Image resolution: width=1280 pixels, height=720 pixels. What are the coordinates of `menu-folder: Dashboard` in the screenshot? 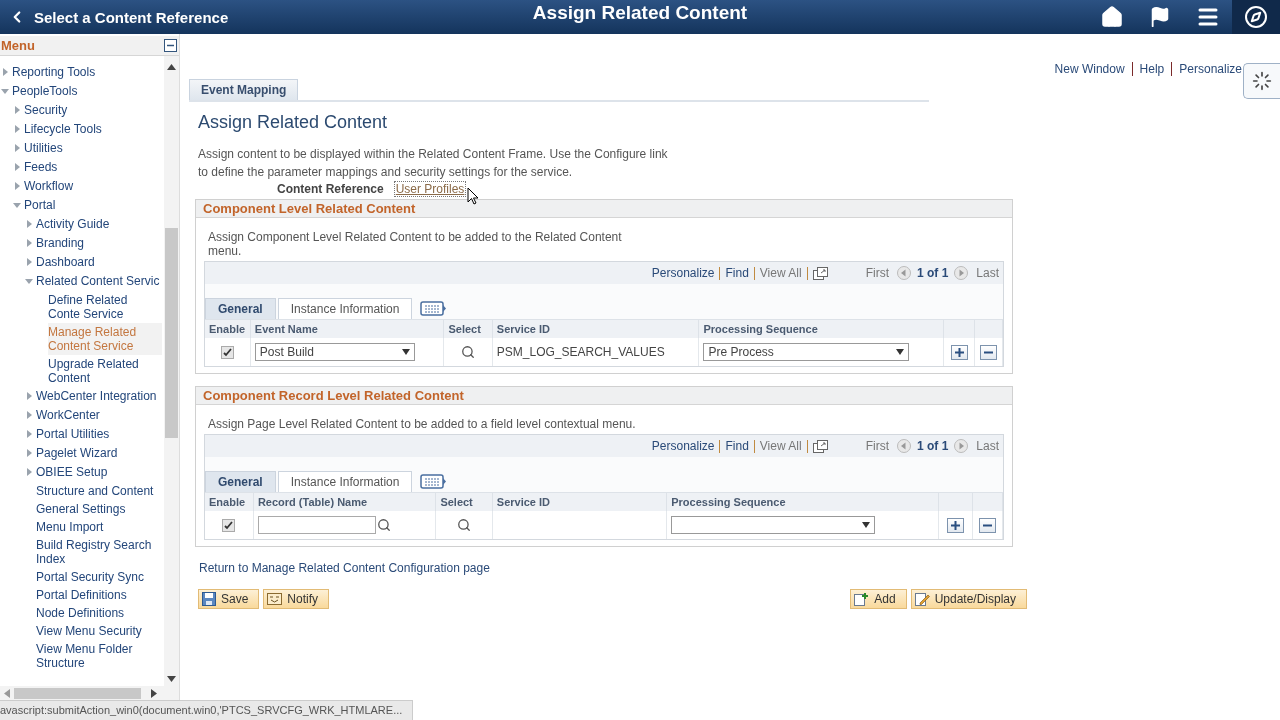 It's located at (65, 262).